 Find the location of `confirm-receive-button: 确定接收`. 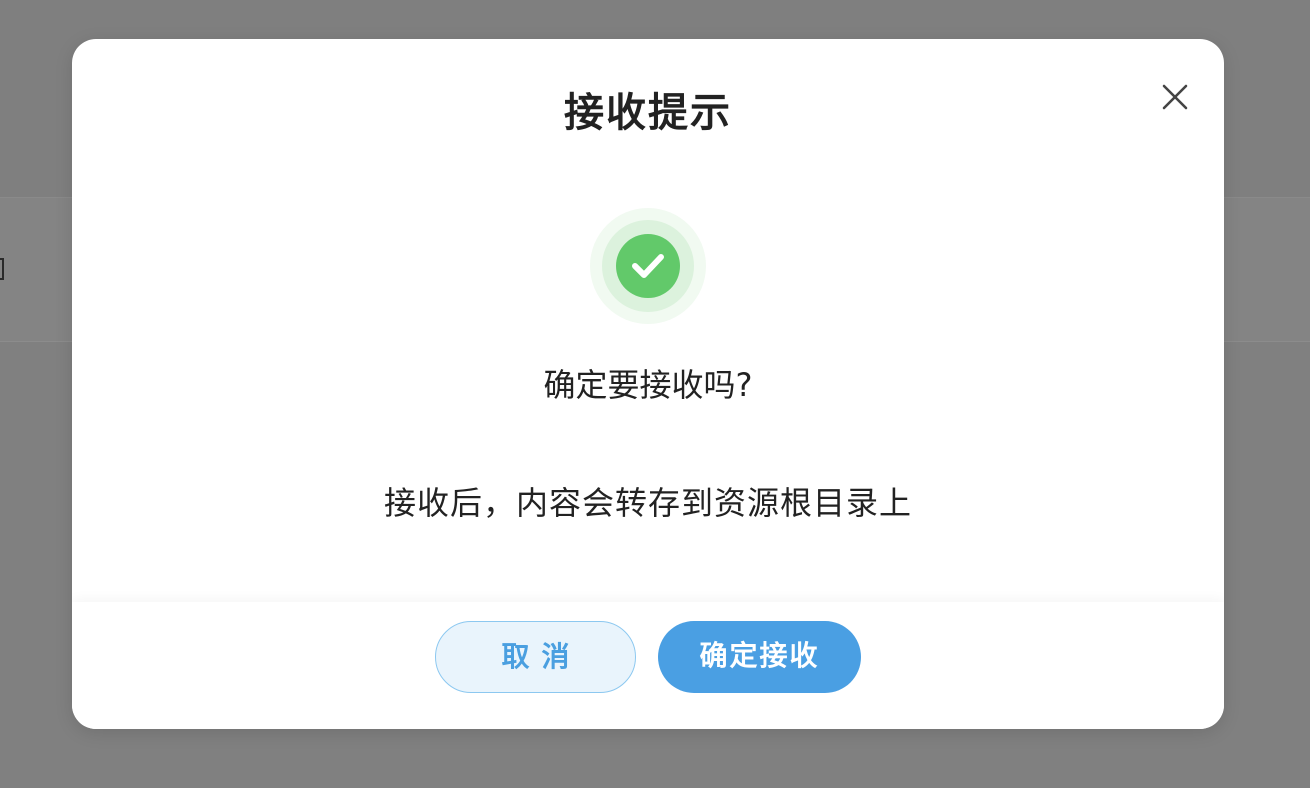

confirm-receive-button: 确定接收 is located at coordinates (759, 657).